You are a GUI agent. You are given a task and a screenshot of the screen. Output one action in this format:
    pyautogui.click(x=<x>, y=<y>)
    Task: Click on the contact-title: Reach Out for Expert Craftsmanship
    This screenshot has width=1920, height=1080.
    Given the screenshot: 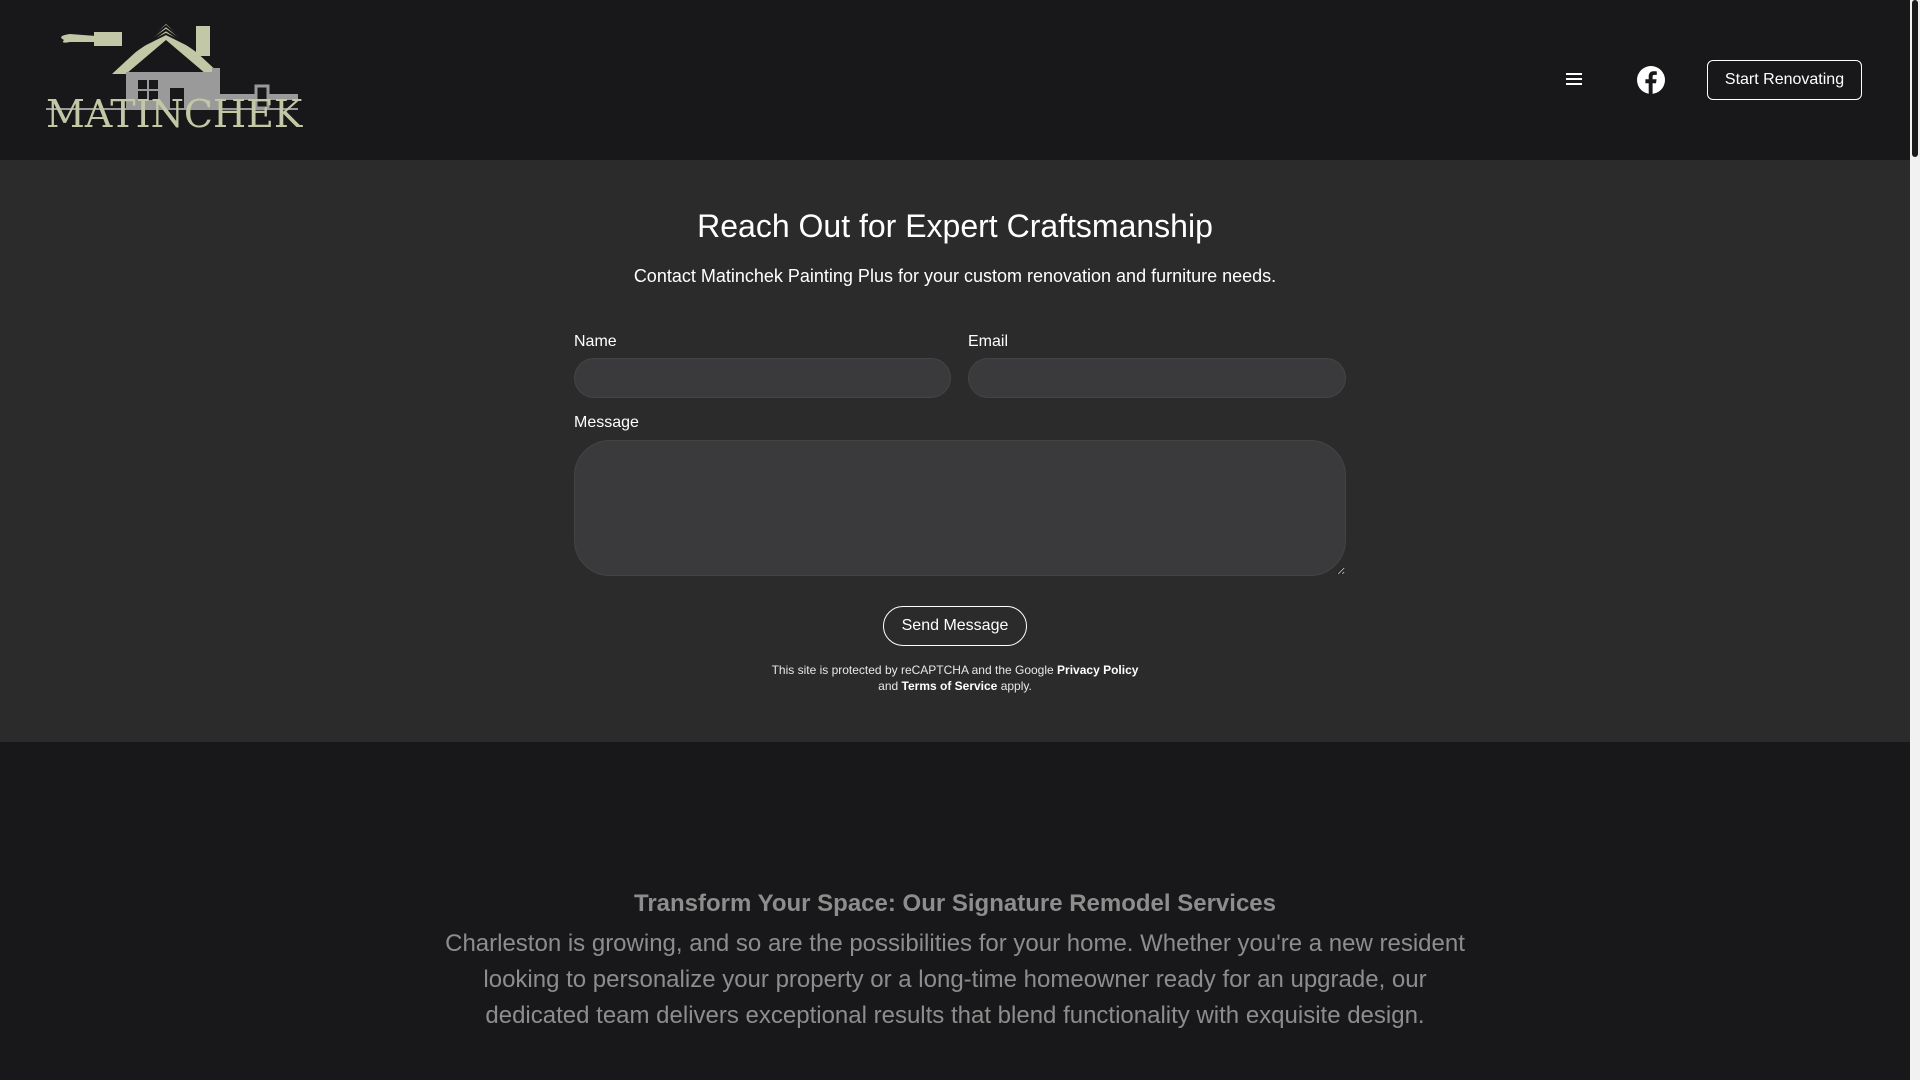 What is the action you would take?
    pyautogui.click(x=955, y=226)
    